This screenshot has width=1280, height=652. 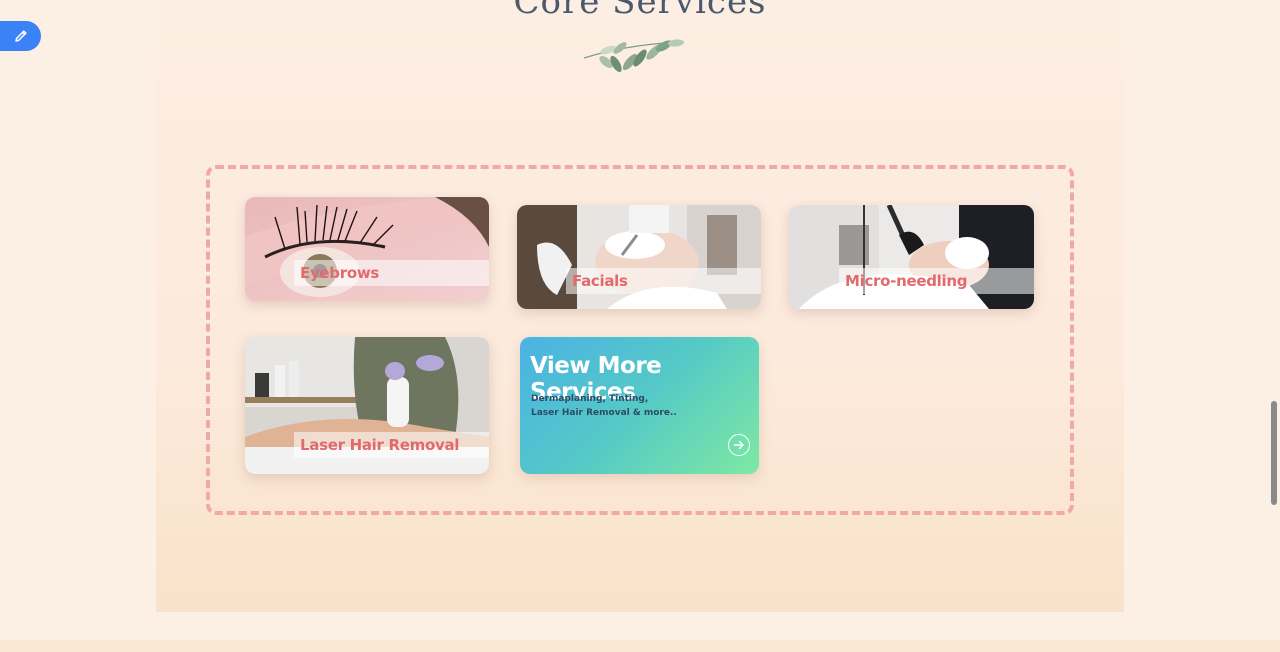 I want to click on service-label-bar: Laser Hair Removal, so click(x=391, y=445).